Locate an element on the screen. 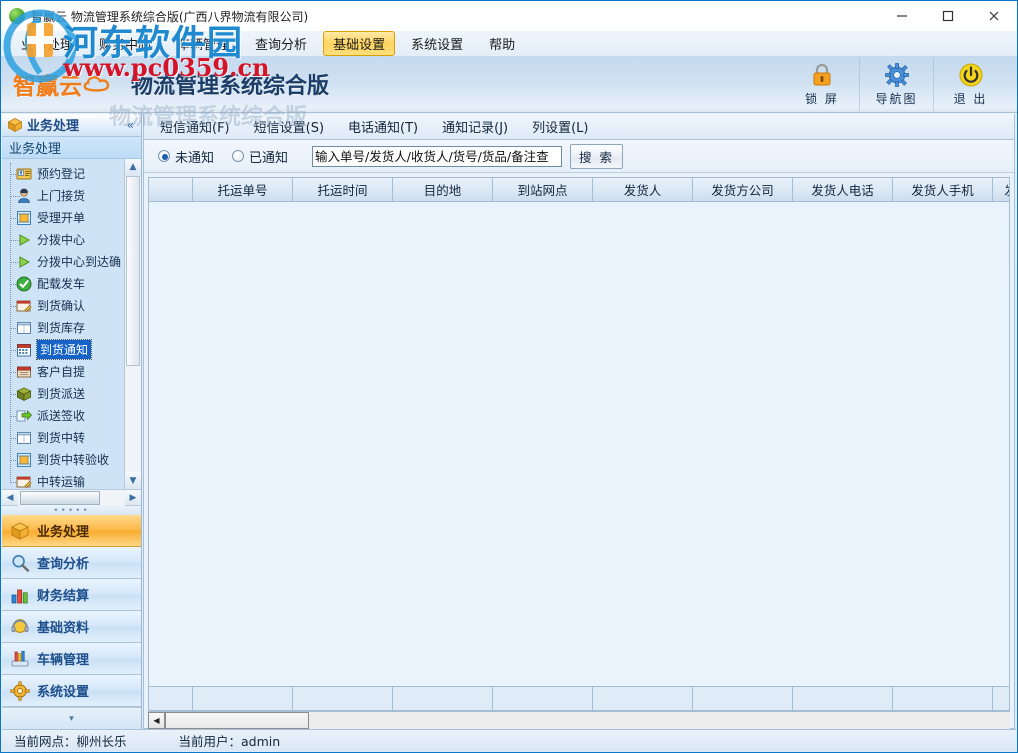 The image size is (1018, 753). sidebar-tree-item: 预约登记 is located at coordinates (73, 174).